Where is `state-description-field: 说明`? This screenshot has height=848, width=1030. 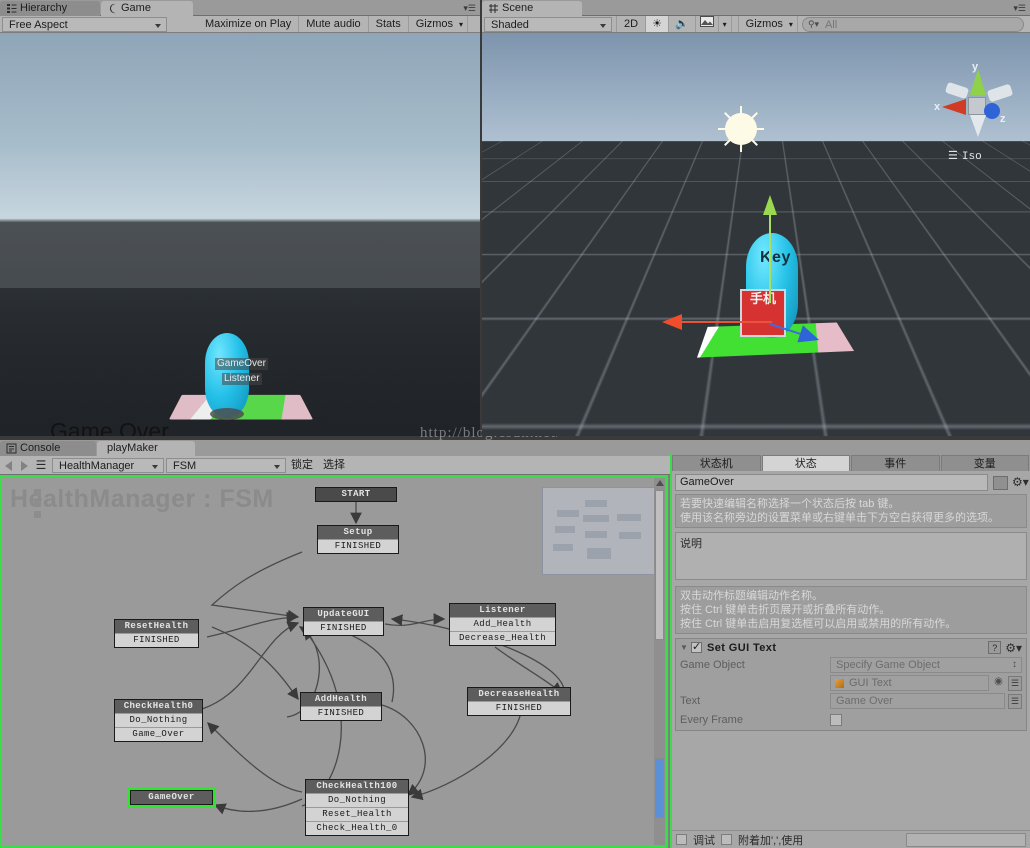
state-description-field: 说明 is located at coordinates (851, 556).